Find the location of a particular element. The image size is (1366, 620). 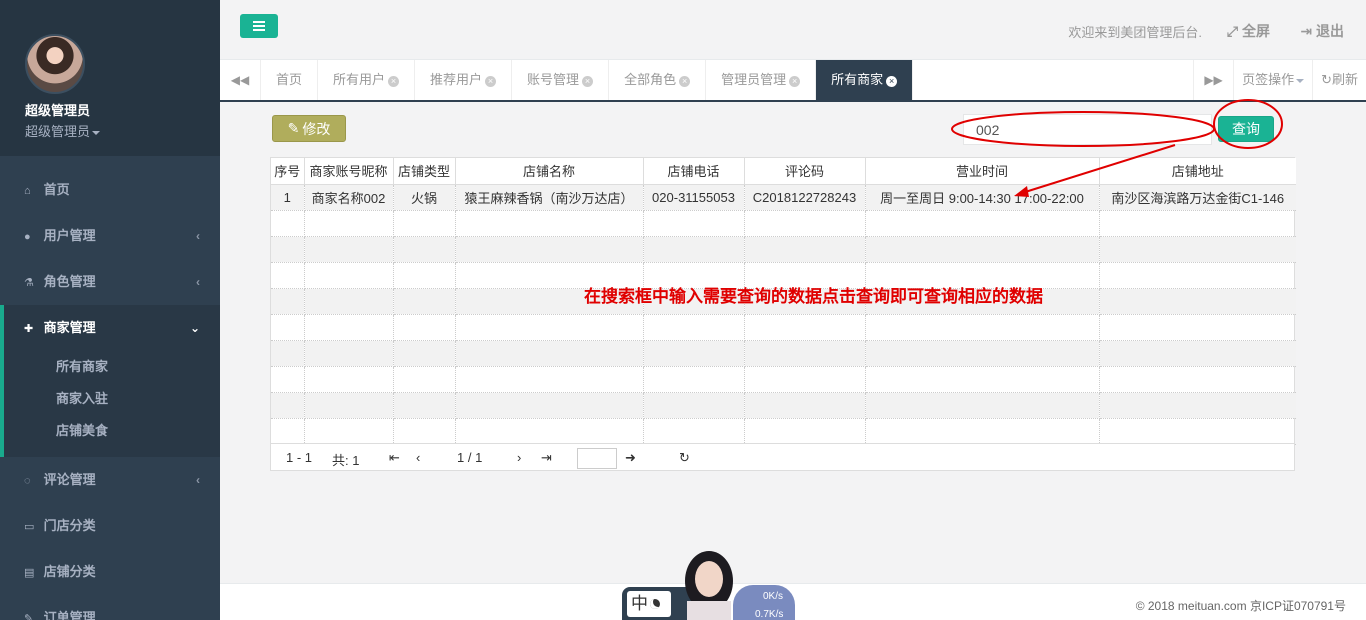

page-indicator: 1 / 1 is located at coordinates (470, 457).